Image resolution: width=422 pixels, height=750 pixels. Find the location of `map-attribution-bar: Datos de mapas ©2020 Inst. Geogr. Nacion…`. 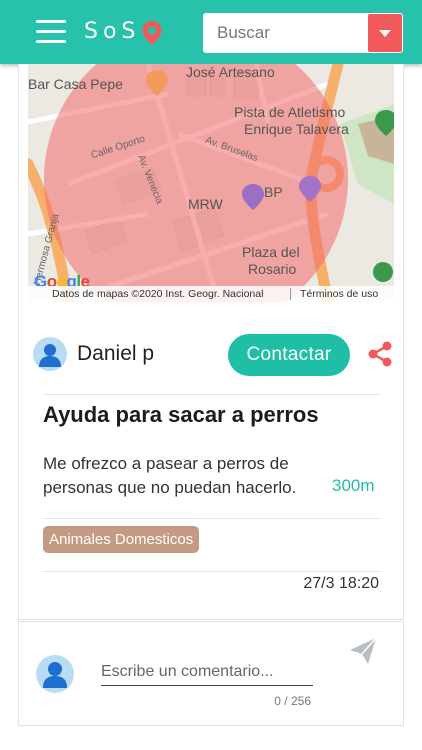

map-attribution-bar: Datos de mapas ©2020 Inst. Geogr. Nacion… is located at coordinates (211, 294).